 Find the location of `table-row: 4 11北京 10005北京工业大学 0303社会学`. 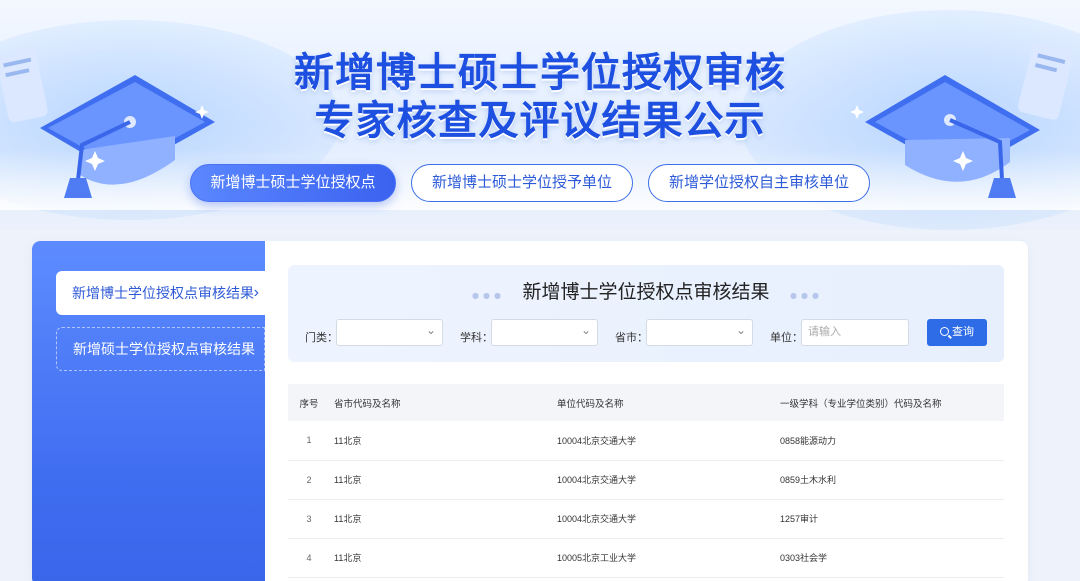

table-row: 4 11北京 10005北京工业大学 0303社会学 is located at coordinates (646, 558).